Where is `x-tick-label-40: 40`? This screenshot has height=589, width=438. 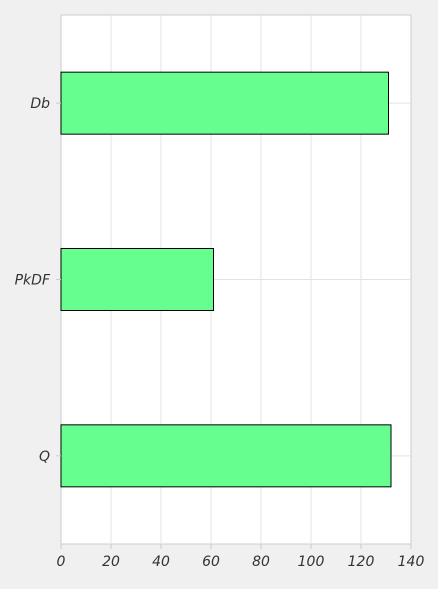 x-tick-label-40: 40 is located at coordinates (161, 562).